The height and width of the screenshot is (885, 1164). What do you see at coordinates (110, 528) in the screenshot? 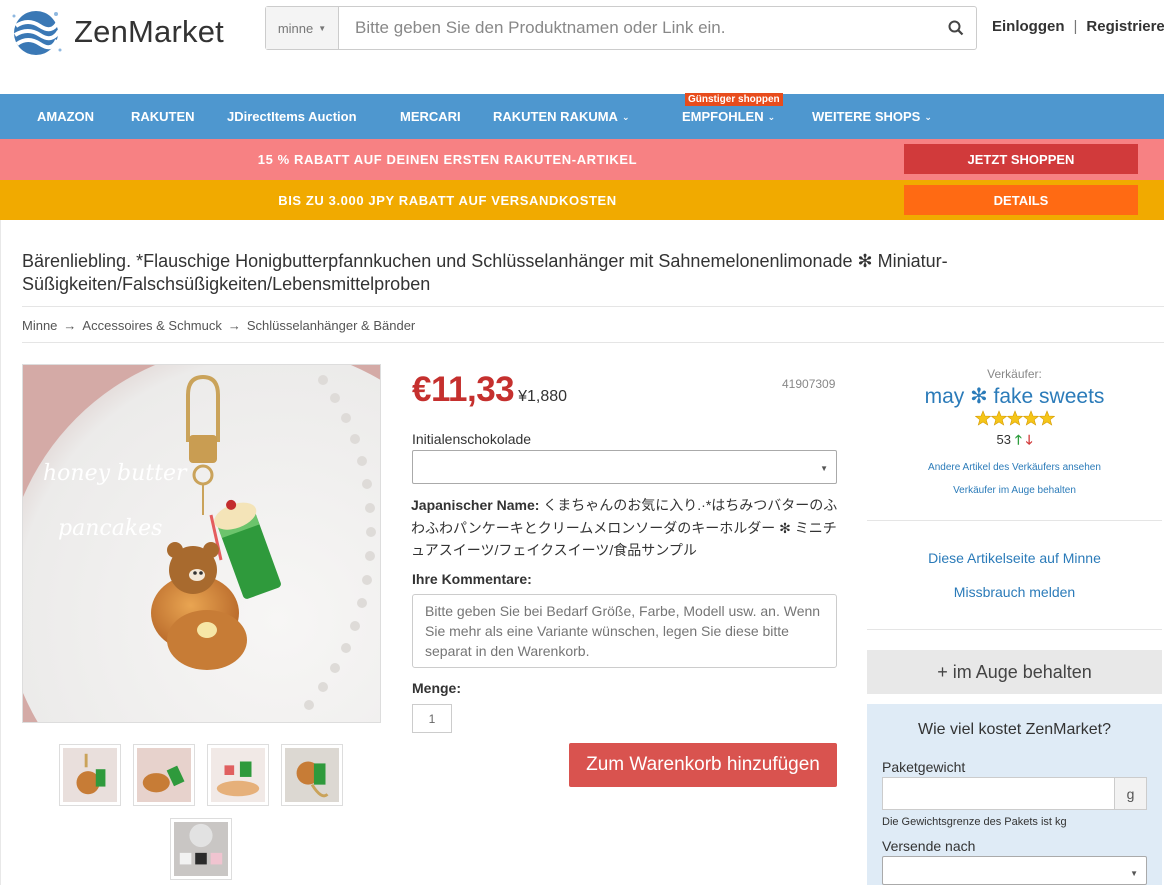
I see `photo-caption-line2: pancakes` at bounding box center [110, 528].